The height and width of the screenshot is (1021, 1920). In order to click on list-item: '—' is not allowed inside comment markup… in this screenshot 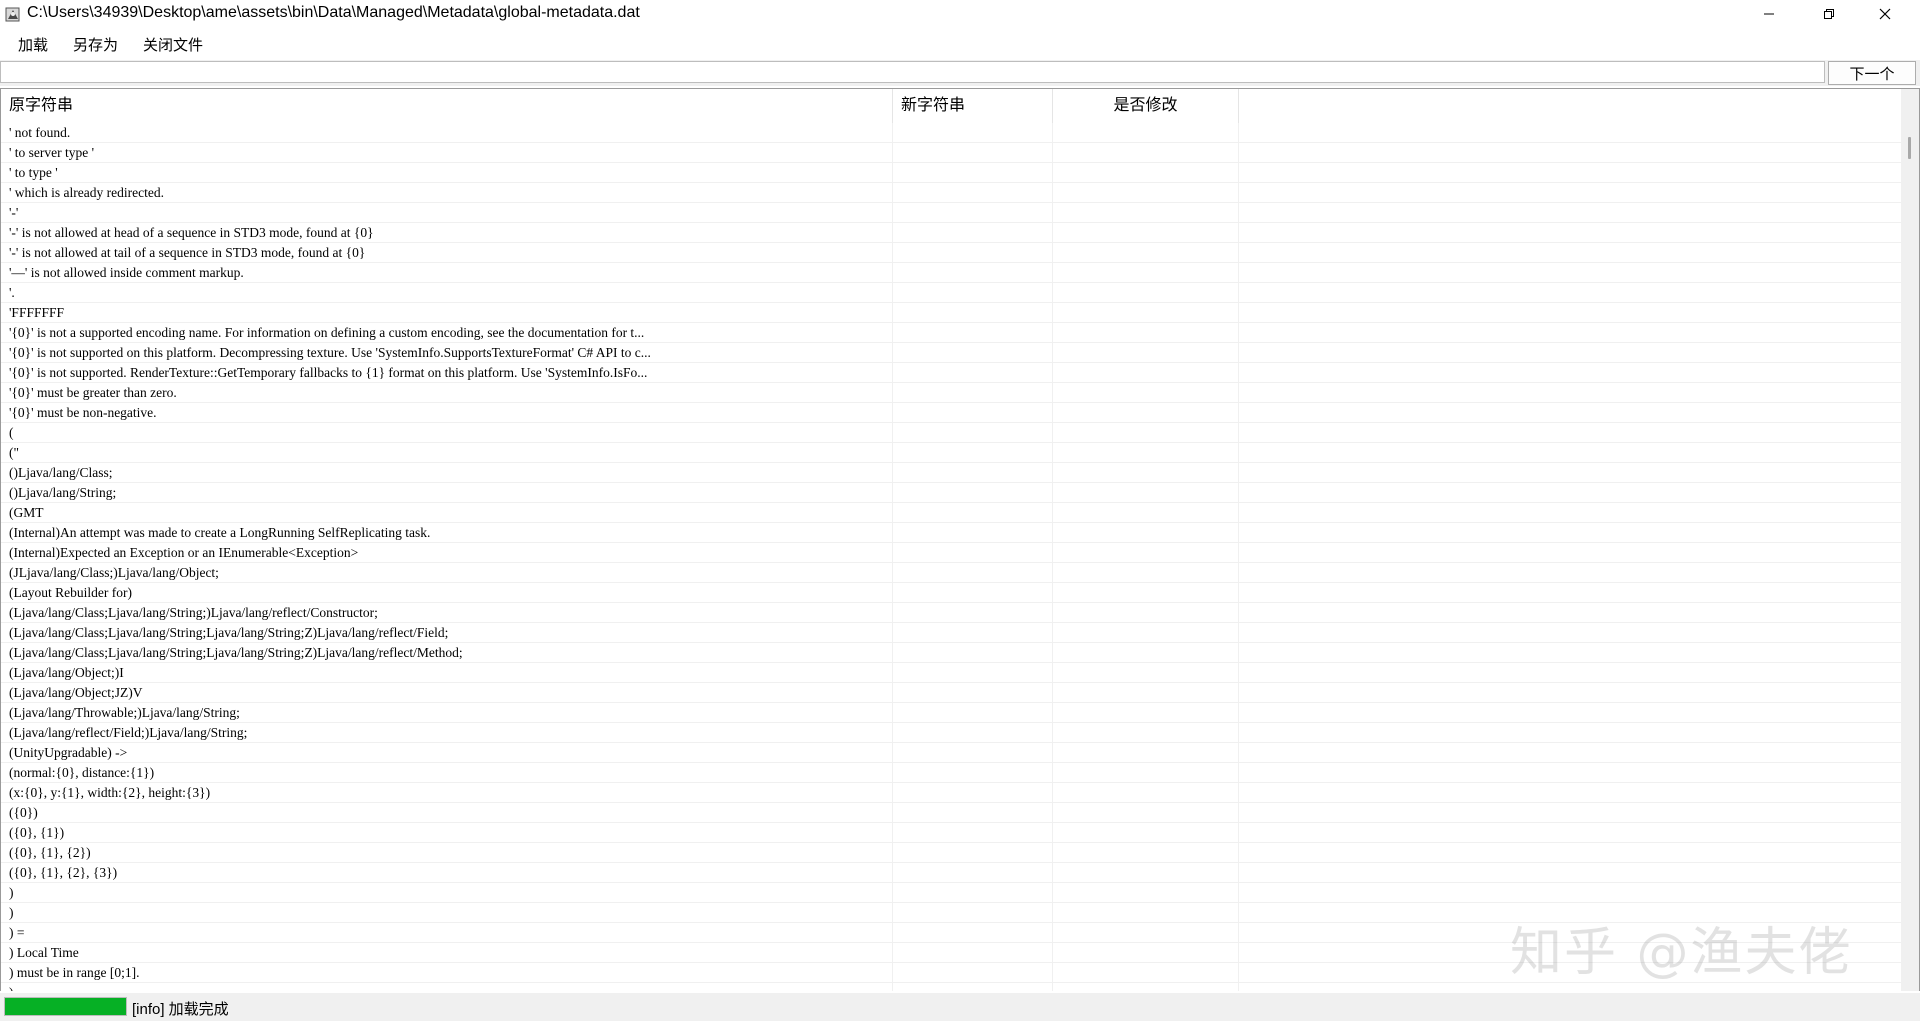, I will do `click(951, 273)`.